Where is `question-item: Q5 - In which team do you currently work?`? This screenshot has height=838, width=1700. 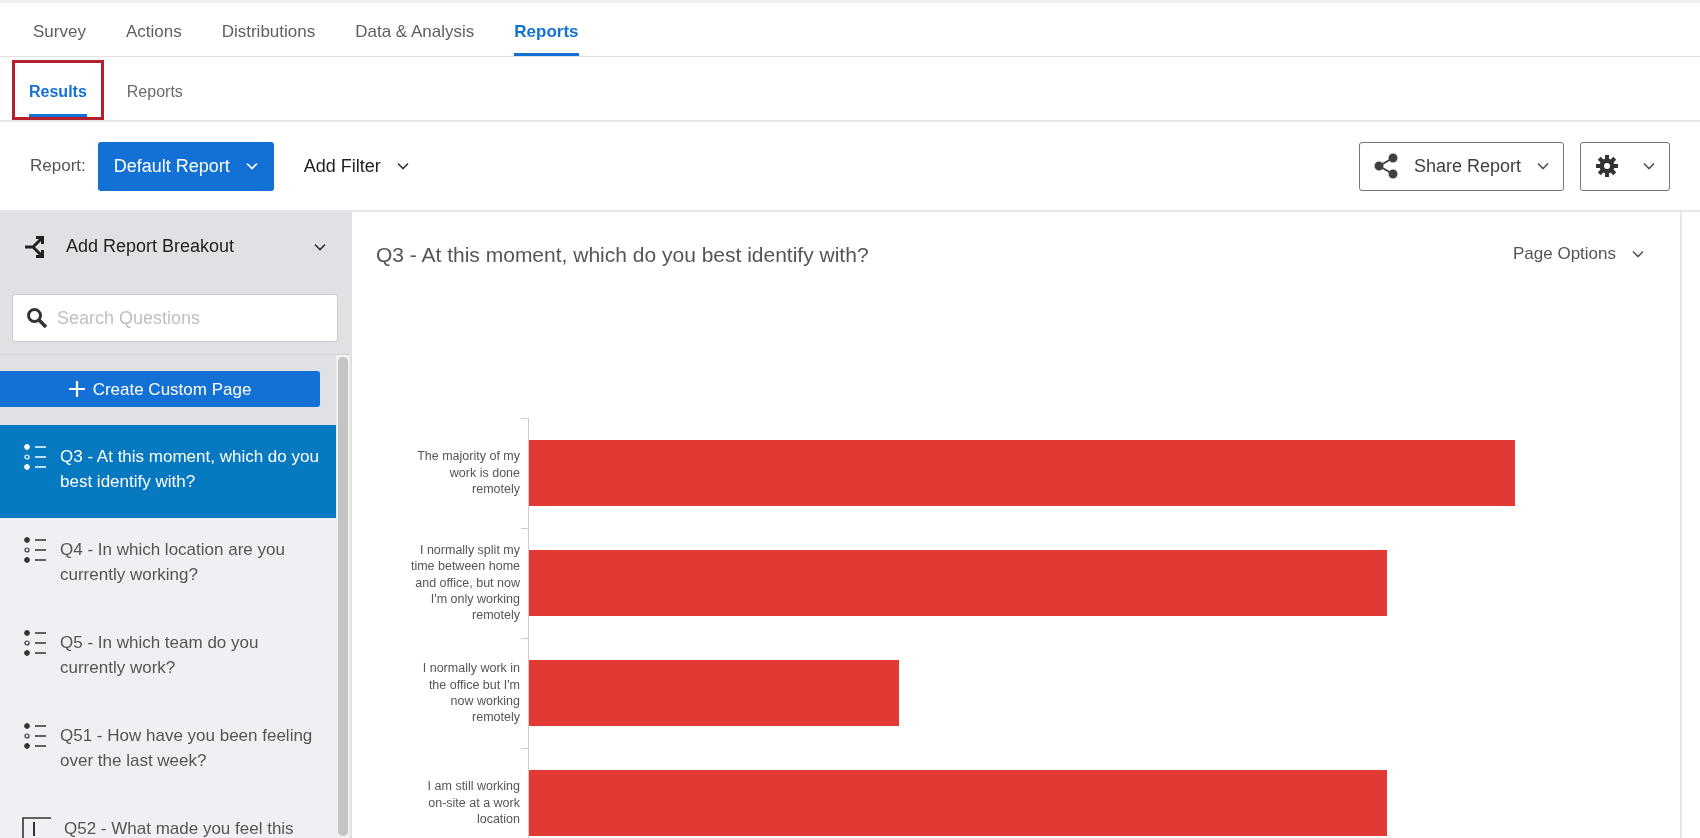
question-item: Q5 - In which team do you currently work? is located at coordinates (168, 658).